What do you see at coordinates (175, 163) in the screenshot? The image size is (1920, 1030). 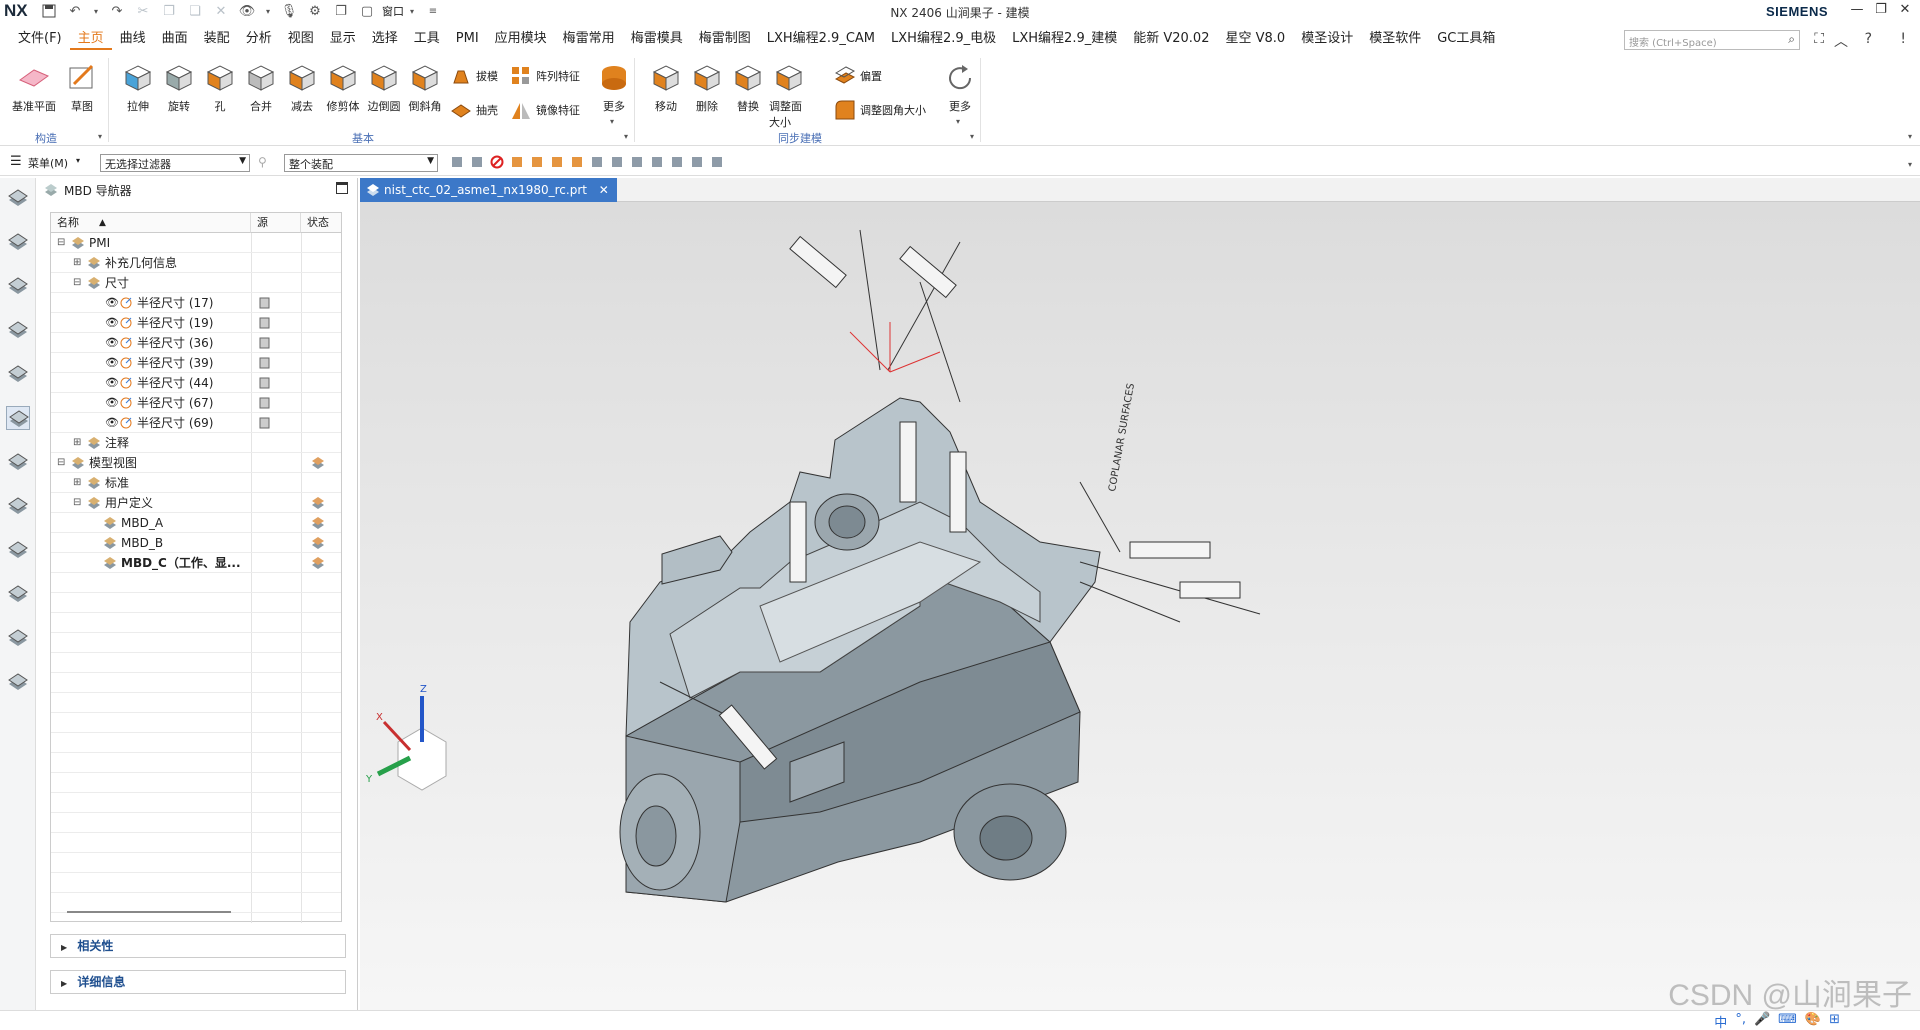 I see `type-filter-dropdown: 无选择过滤器 ▼` at bounding box center [175, 163].